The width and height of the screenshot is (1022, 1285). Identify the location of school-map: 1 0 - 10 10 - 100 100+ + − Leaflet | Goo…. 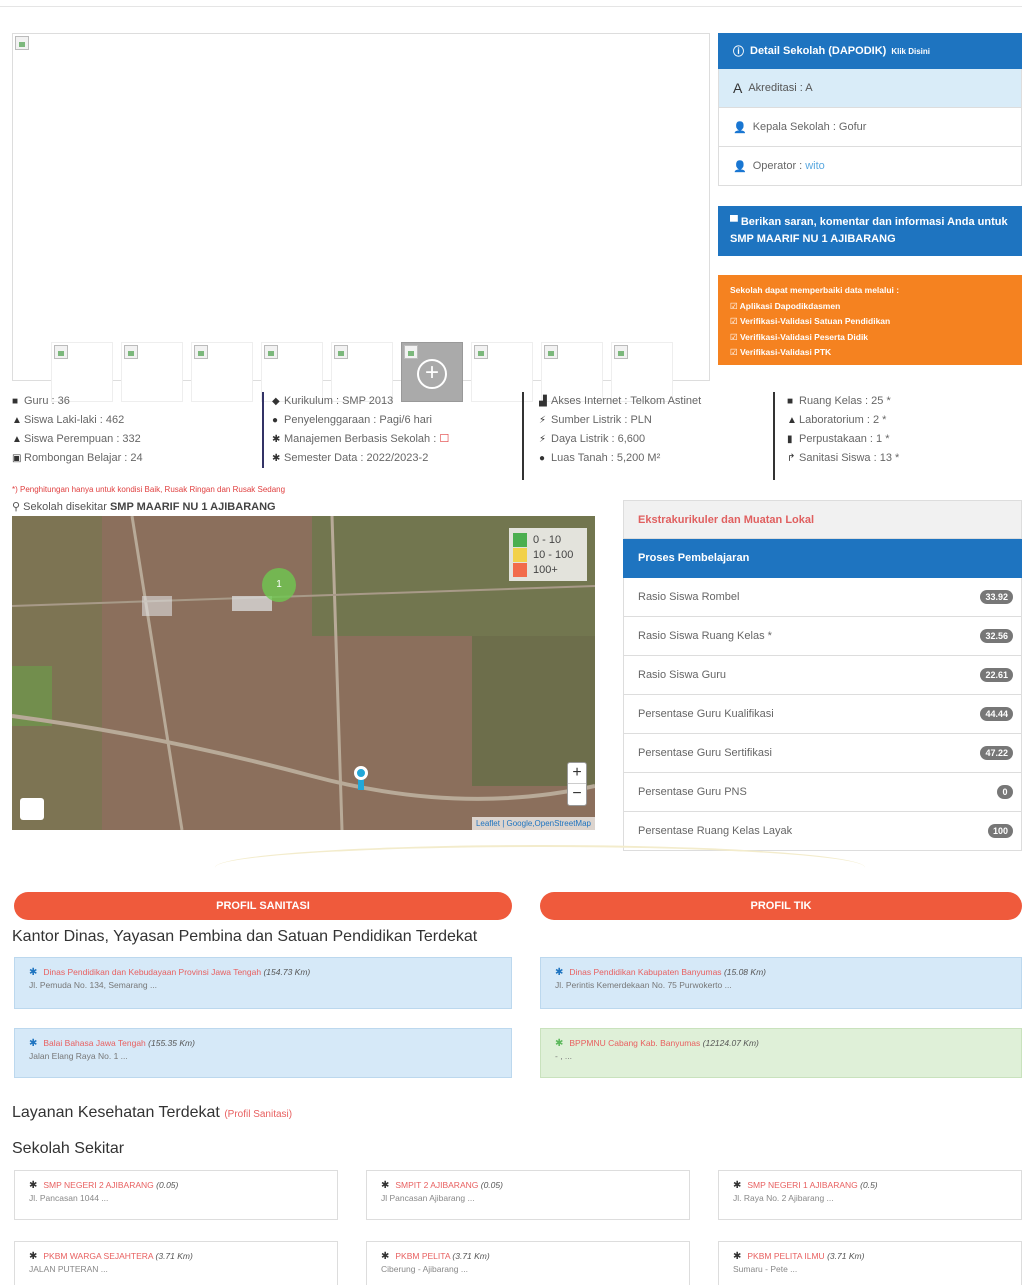
(303, 673).